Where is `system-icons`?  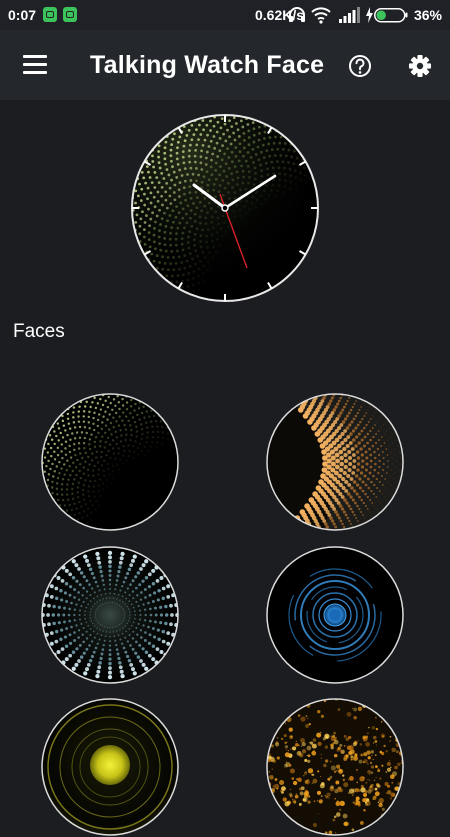
system-icons is located at coordinates (348, 15).